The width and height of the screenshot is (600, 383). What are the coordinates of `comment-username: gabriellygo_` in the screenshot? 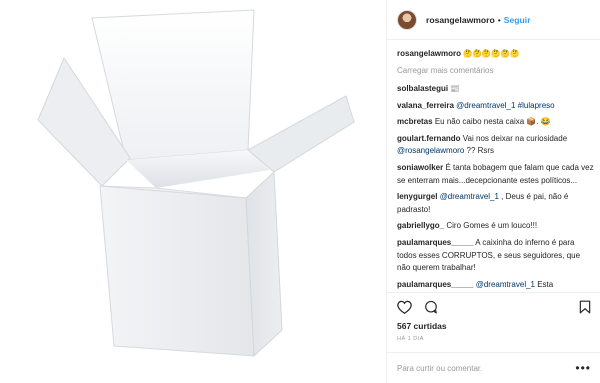 It's located at (420, 225).